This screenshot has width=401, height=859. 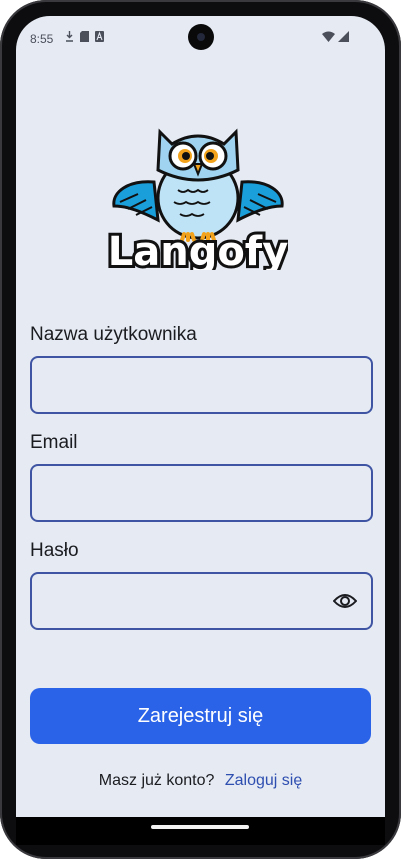 I want to click on eye-icon, so click(x=345, y=601).